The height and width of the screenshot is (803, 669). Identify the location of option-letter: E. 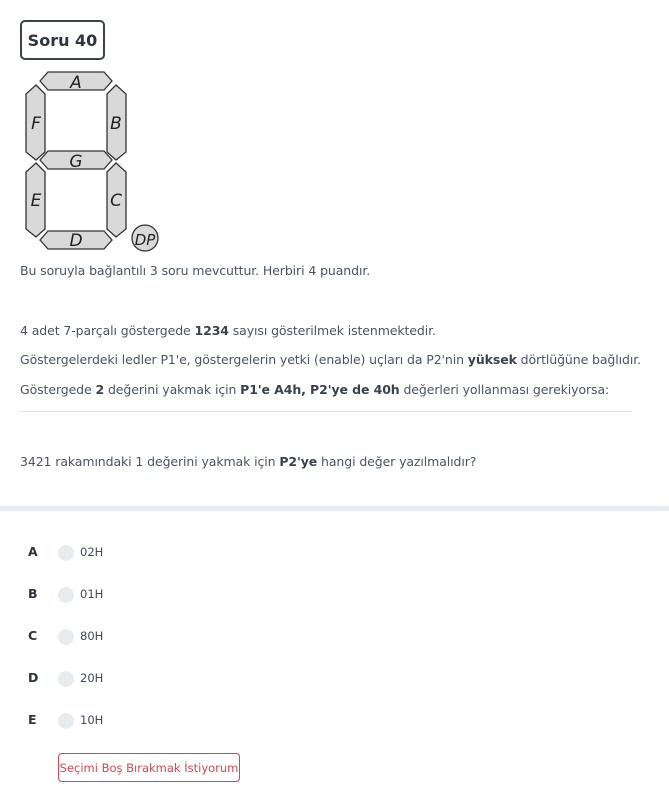
(32, 719).